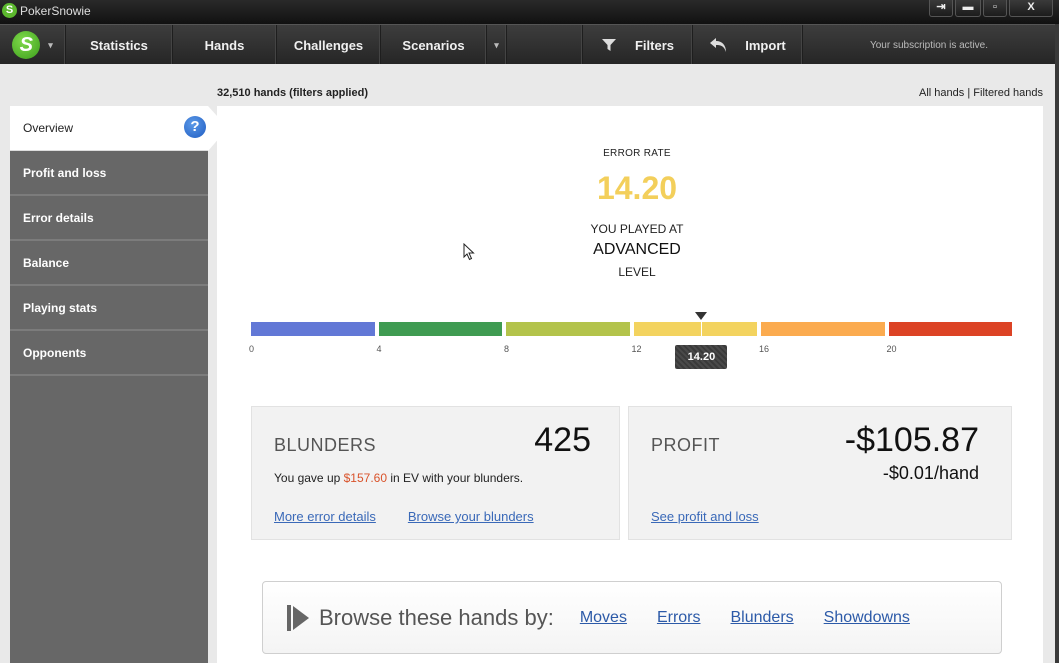 The width and height of the screenshot is (1059, 663). Describe the element at coordinates (298, 617) in the screenshot. I see `play-icon` at that location.